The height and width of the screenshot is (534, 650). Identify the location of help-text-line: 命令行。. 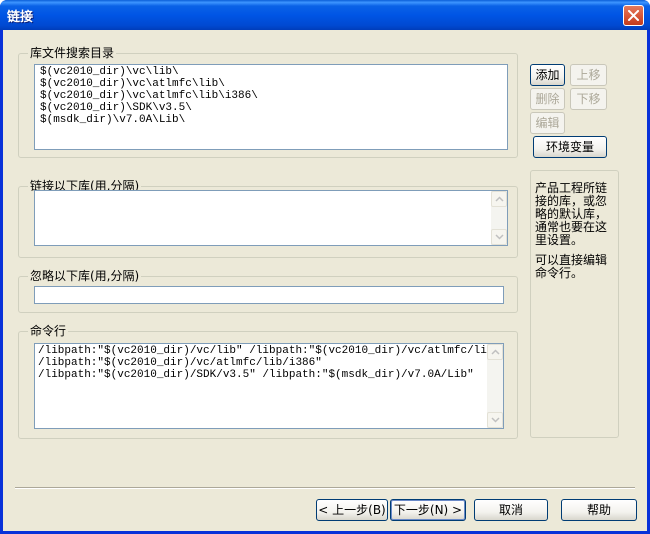
(559, 273).